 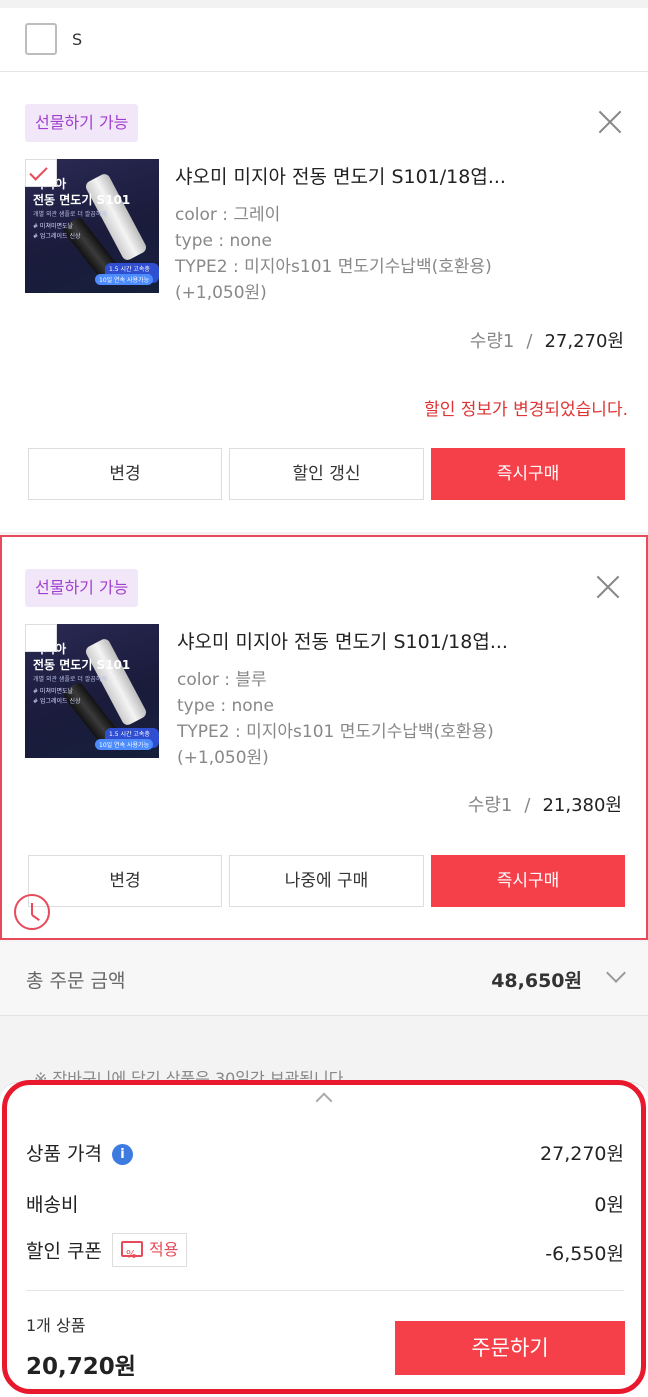 I want to click on item-price: 21,380원, so click(x=582, y=805).